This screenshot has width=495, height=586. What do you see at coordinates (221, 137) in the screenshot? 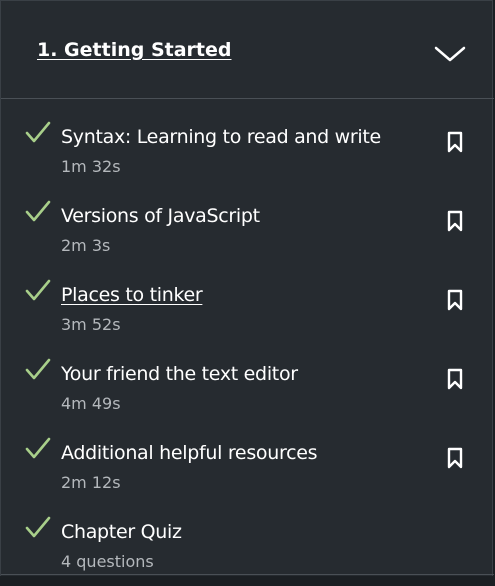
I see `item-title: Syntax: Learning to read and write` at bounding box center [221, 137].